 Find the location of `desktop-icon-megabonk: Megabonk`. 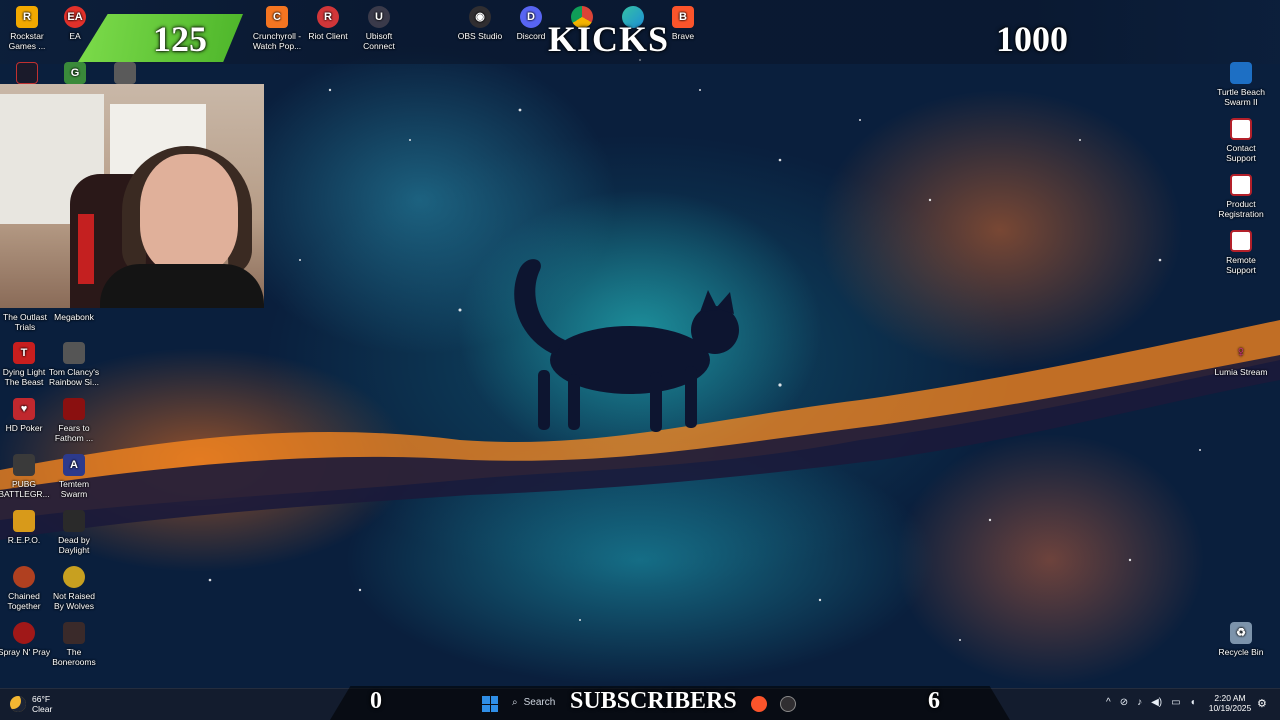

desktop-icon-megabonk: Megabonk is located at coordinates (74, 317).